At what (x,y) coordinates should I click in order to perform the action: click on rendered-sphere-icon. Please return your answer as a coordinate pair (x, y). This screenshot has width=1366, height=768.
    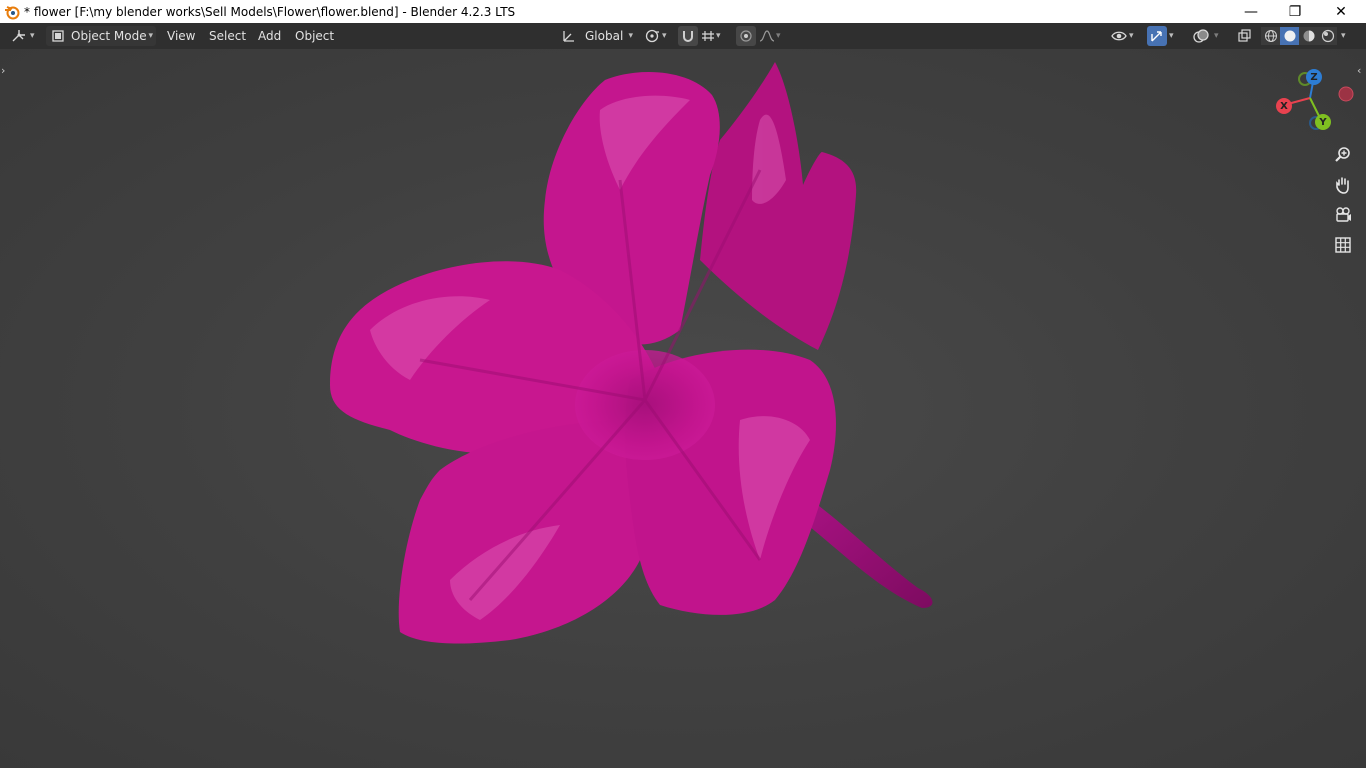
    Looking at the image, I should click on (1327, 36).